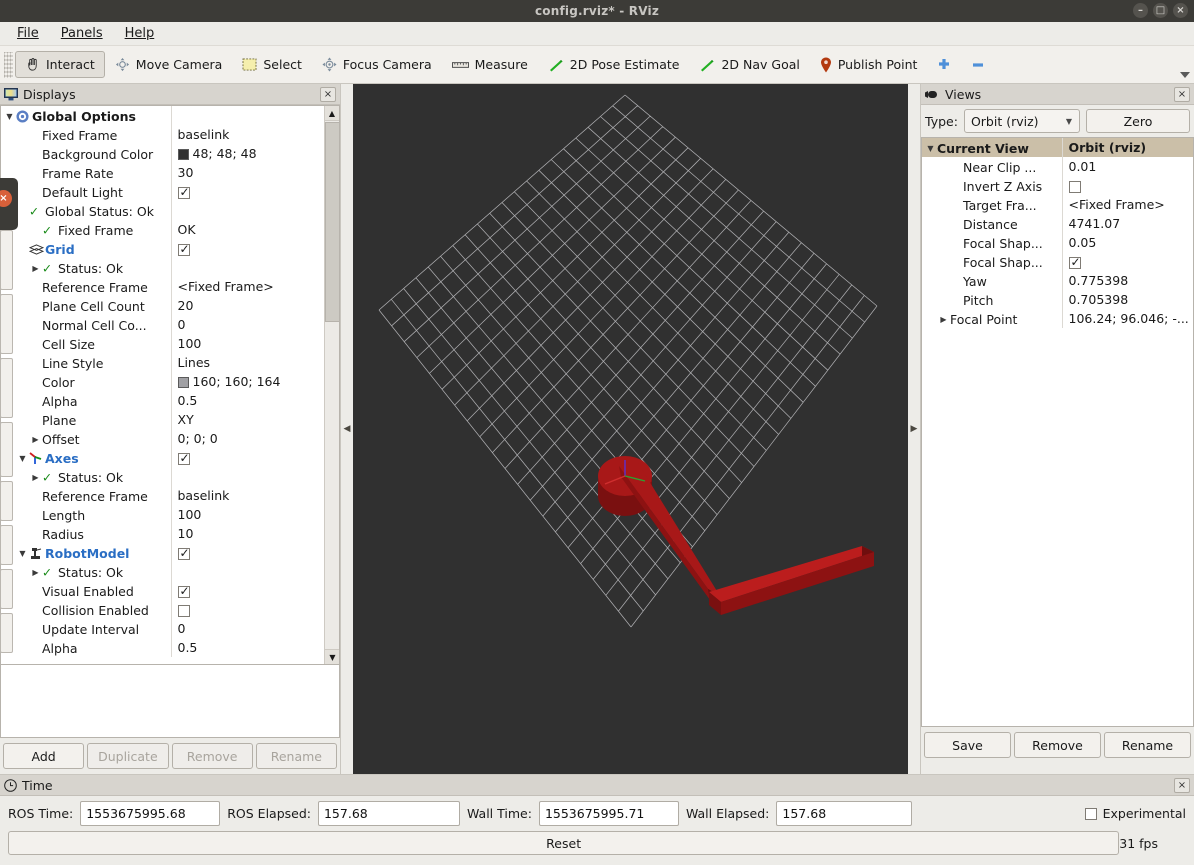  Describe the element at coordinates (150, 813) in the screenshot. I see `ros-time-input` at that location.